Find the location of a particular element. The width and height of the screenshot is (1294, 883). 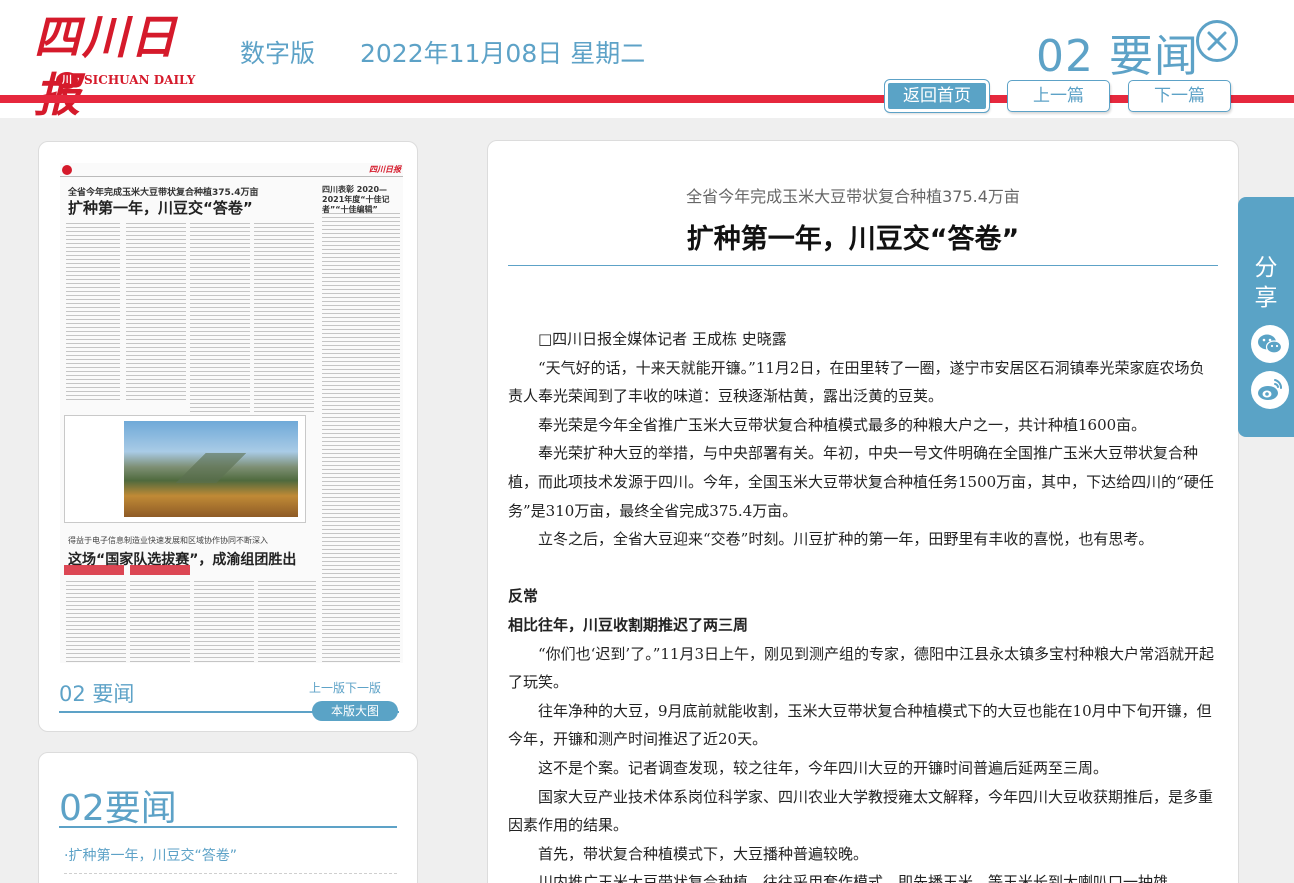

close-icon is located at coordinates (1217, 41).